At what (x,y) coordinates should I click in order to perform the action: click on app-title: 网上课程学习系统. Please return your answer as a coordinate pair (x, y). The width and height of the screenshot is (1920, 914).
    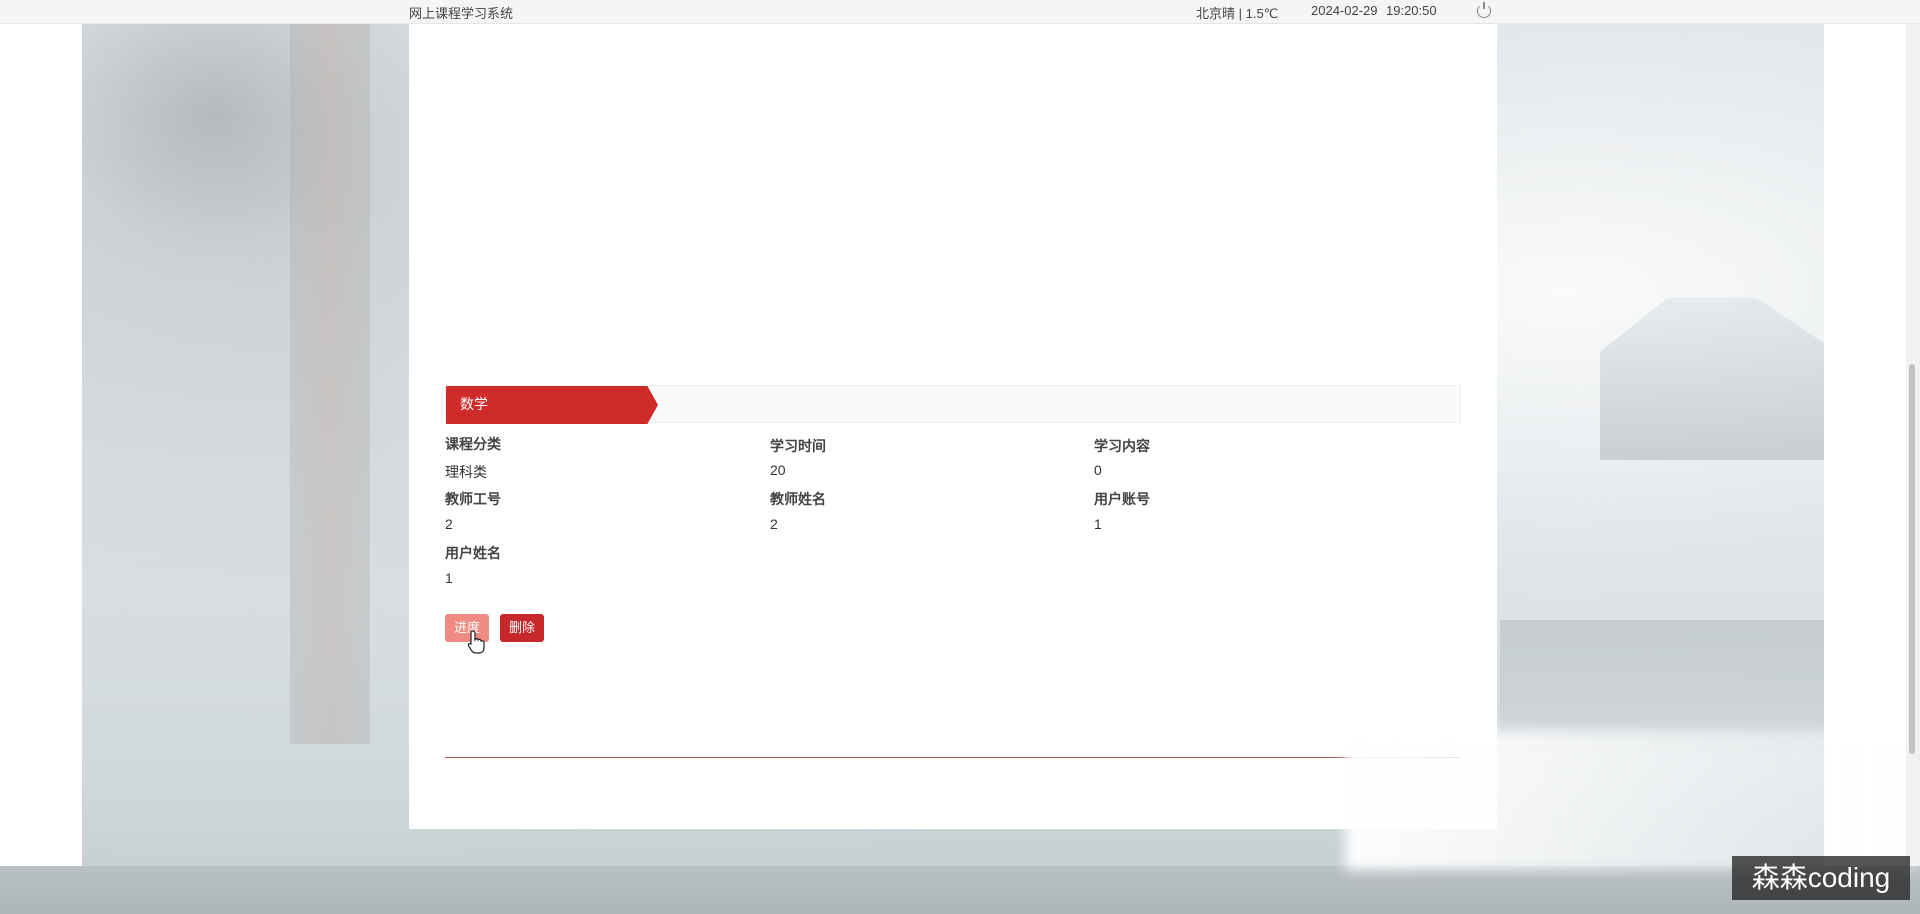
    Looking at the image, I should click on (461, 13).